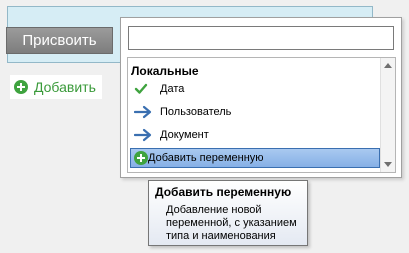  I want to click on add-variable-link: Добавить, so click(56, 87).